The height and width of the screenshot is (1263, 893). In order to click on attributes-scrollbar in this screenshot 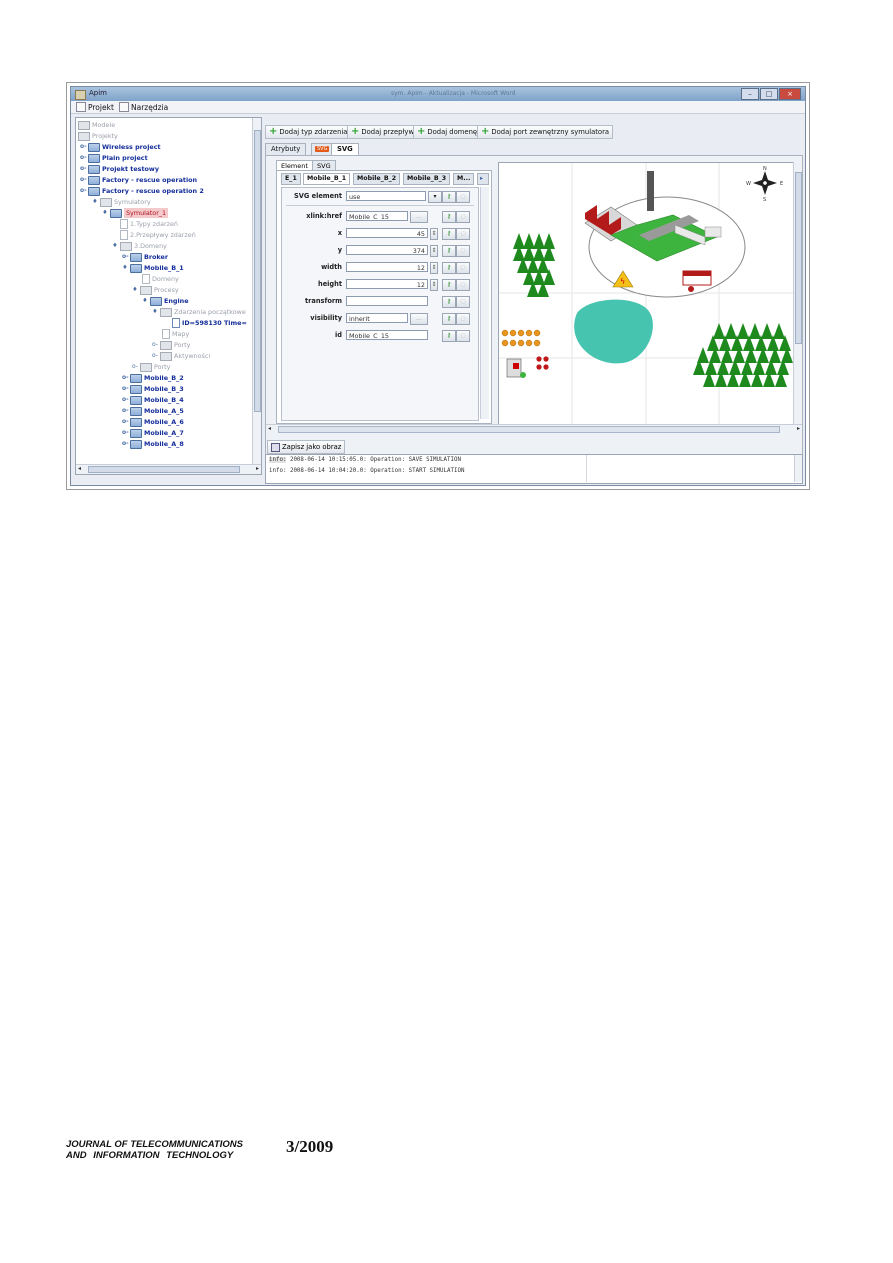, I will do `click(484, 303)`.